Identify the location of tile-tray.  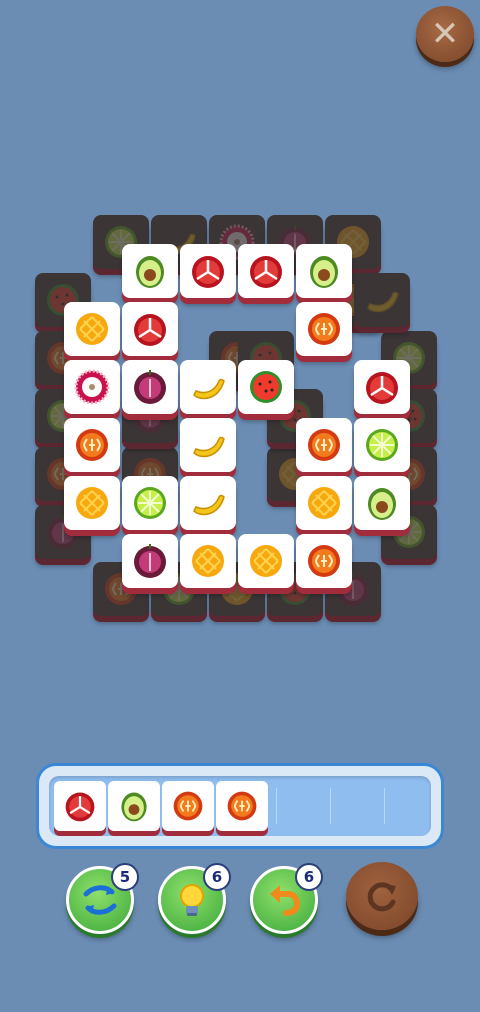
(240, 806).